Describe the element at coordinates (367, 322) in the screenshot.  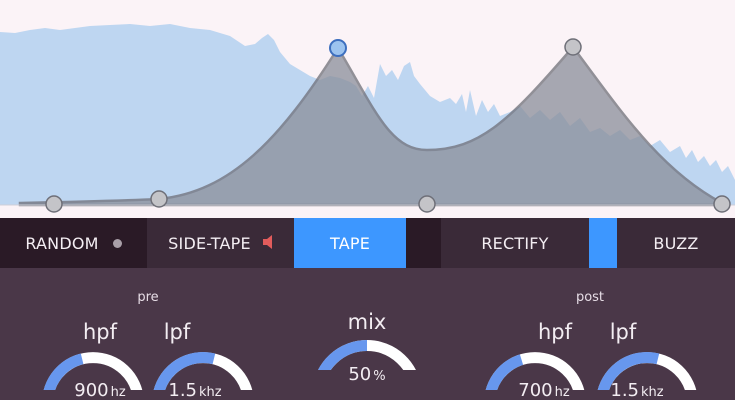
I see `mix-label: mix` at that location.